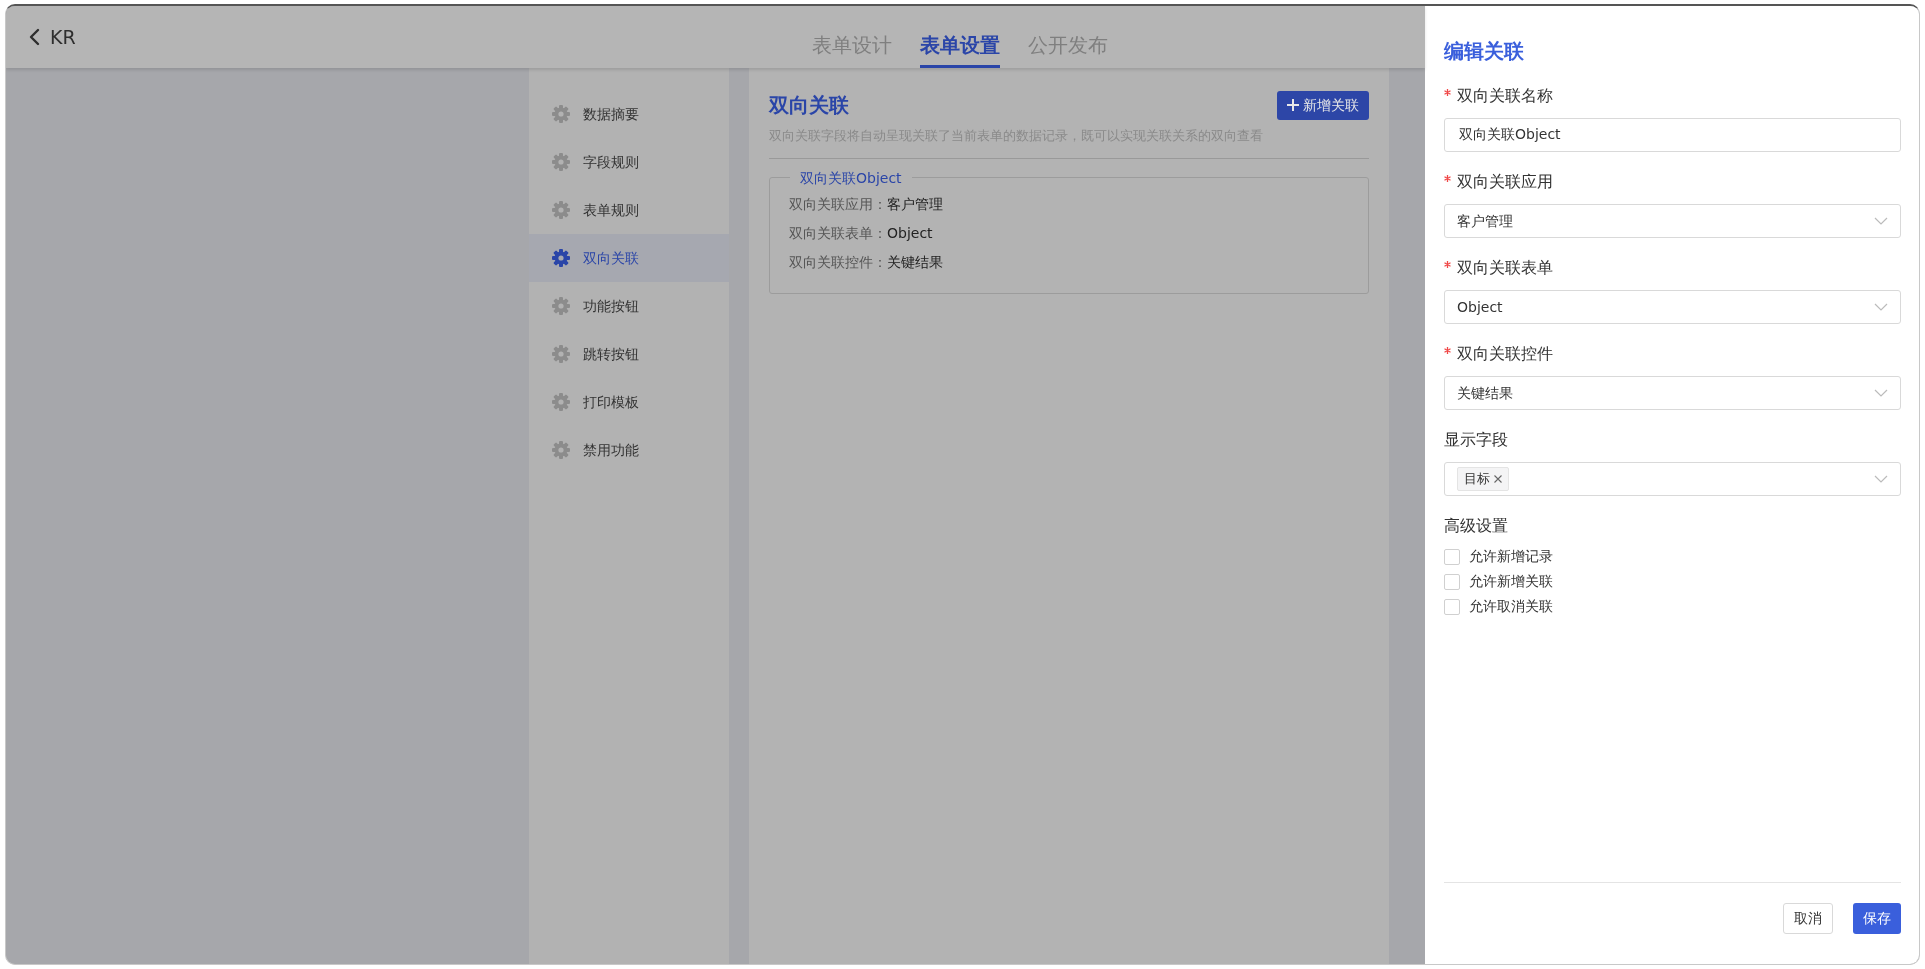 The height and width of the screenshot is (969, 1925). What do you see at coordinates (1498, 479) in the screenshot?
I see `close-icon` at bounding box center [1498, 479].